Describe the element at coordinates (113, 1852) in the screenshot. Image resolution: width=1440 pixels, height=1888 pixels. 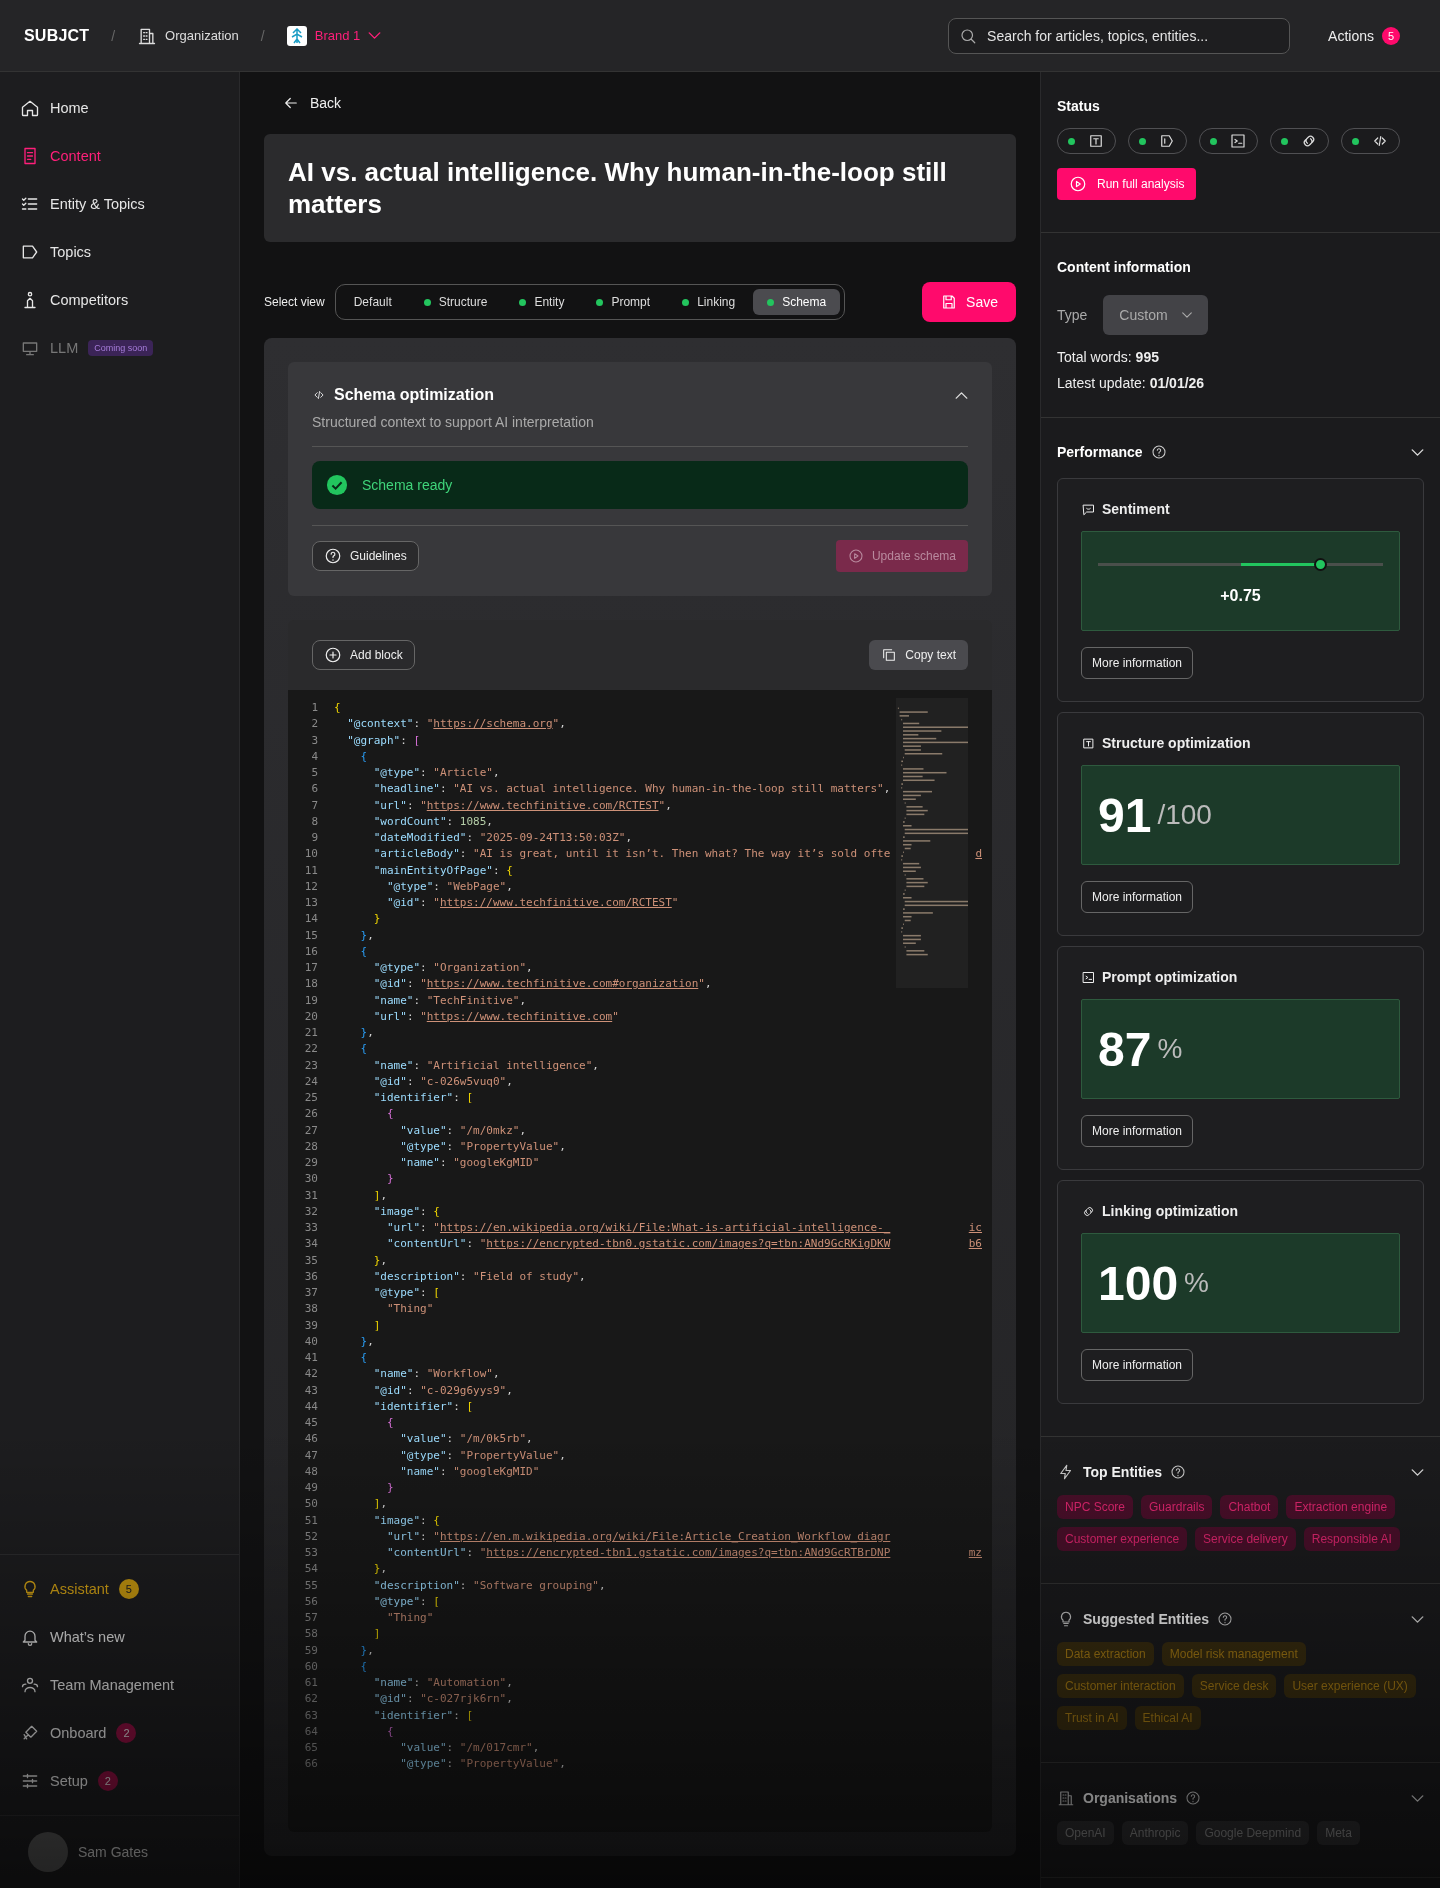
I see `user-name: Sam Gates` at that location.